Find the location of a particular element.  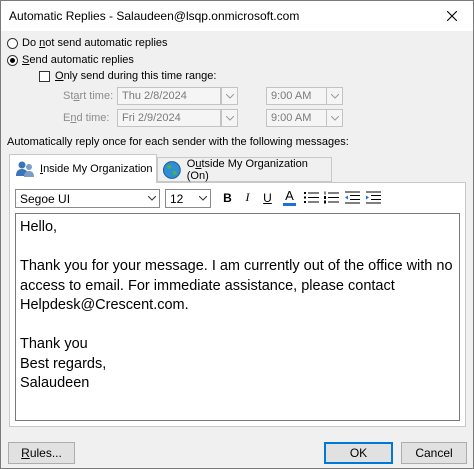

font-size-dropdown is located at coordinates (202, 198).